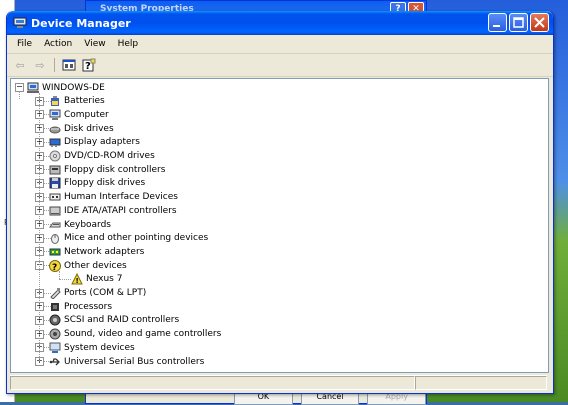 Image resolution: width=568 pixels, height=405 pixels. I want to click on forward-arrow-icon: ⇨, so click(40, 65).